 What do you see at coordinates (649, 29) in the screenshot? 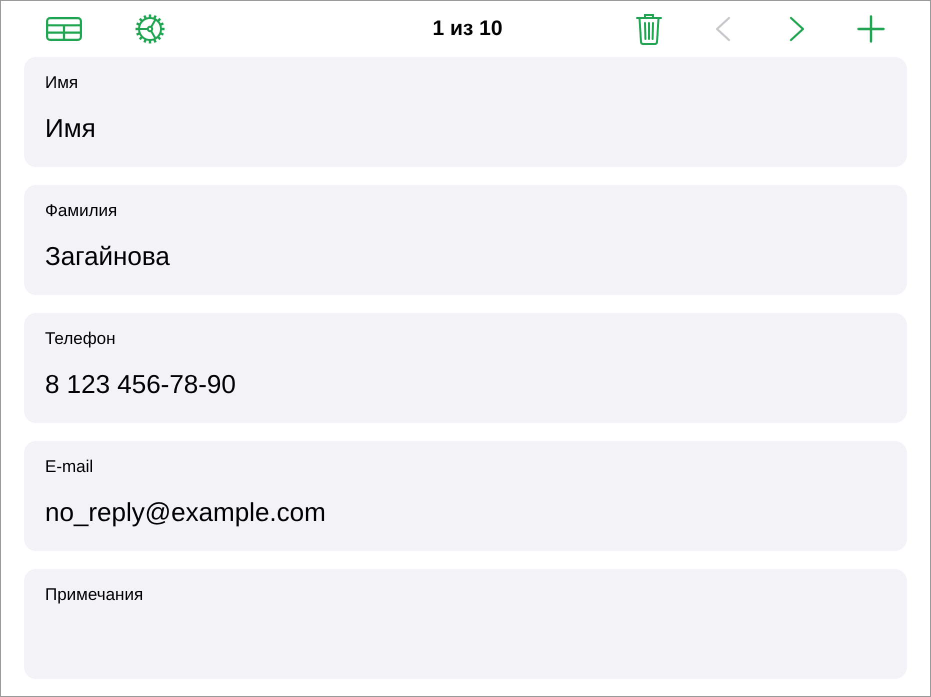
I see `trash-icon` at bounding box center [649, 29].